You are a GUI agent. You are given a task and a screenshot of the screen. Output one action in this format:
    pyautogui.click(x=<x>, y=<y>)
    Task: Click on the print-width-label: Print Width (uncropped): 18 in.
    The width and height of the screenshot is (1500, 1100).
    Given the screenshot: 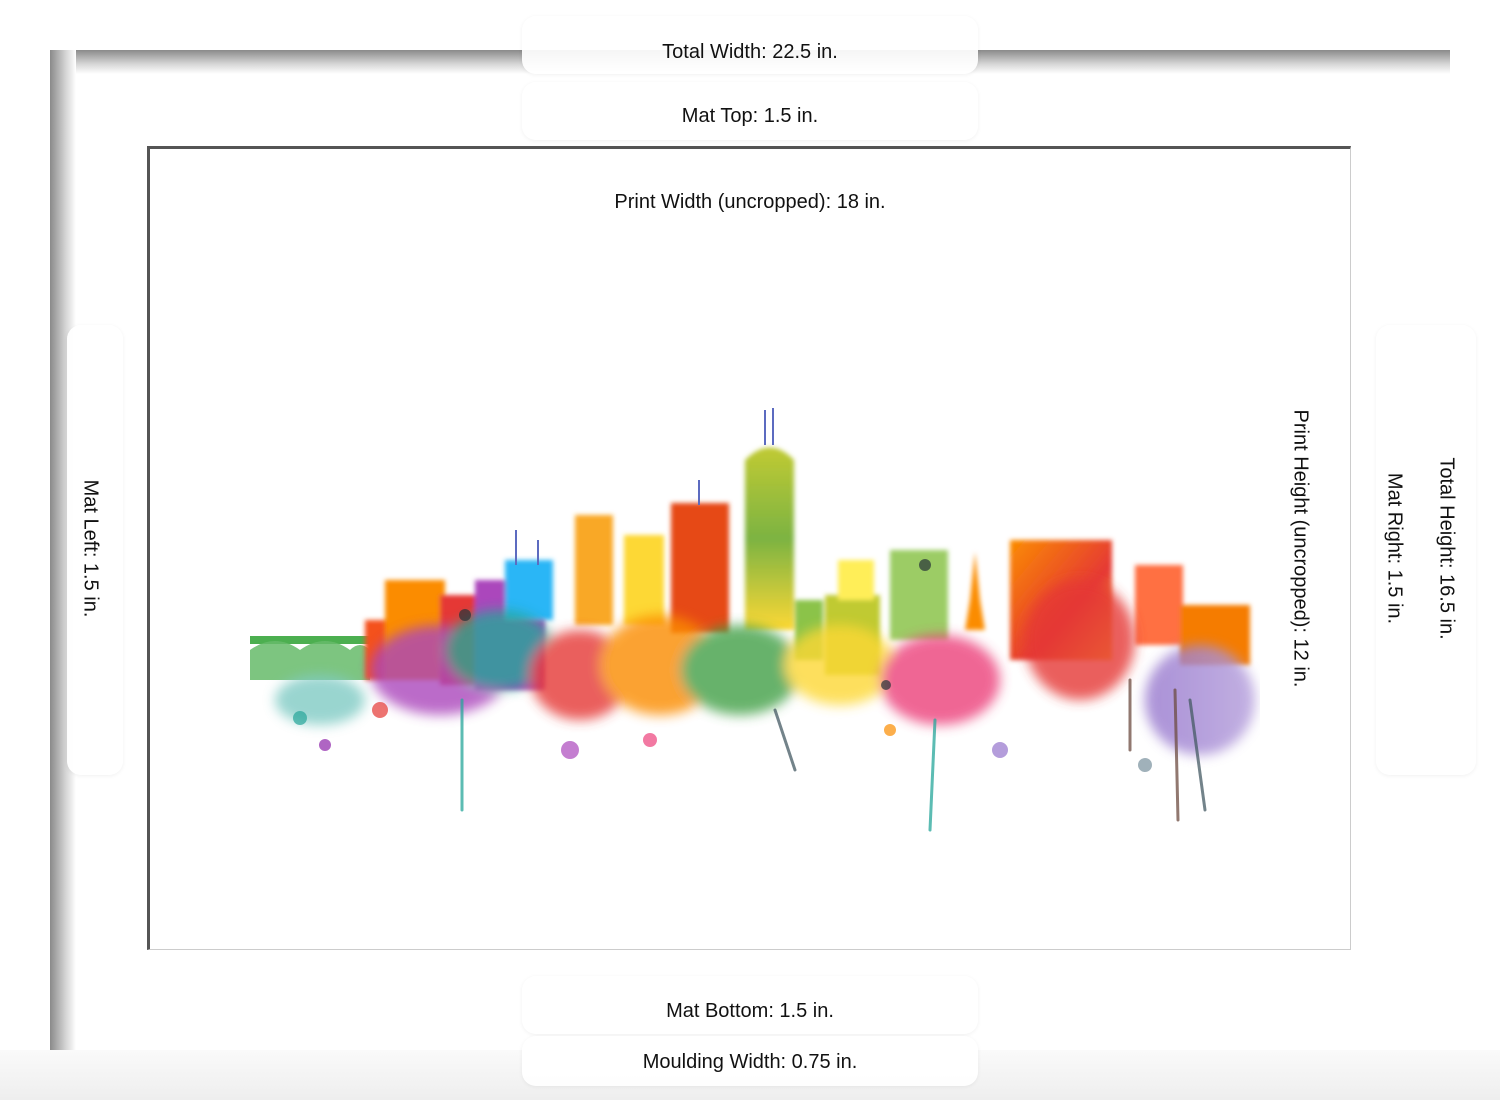 What is the action you would take?
    pyautogui.click(x=750, y=202)
    